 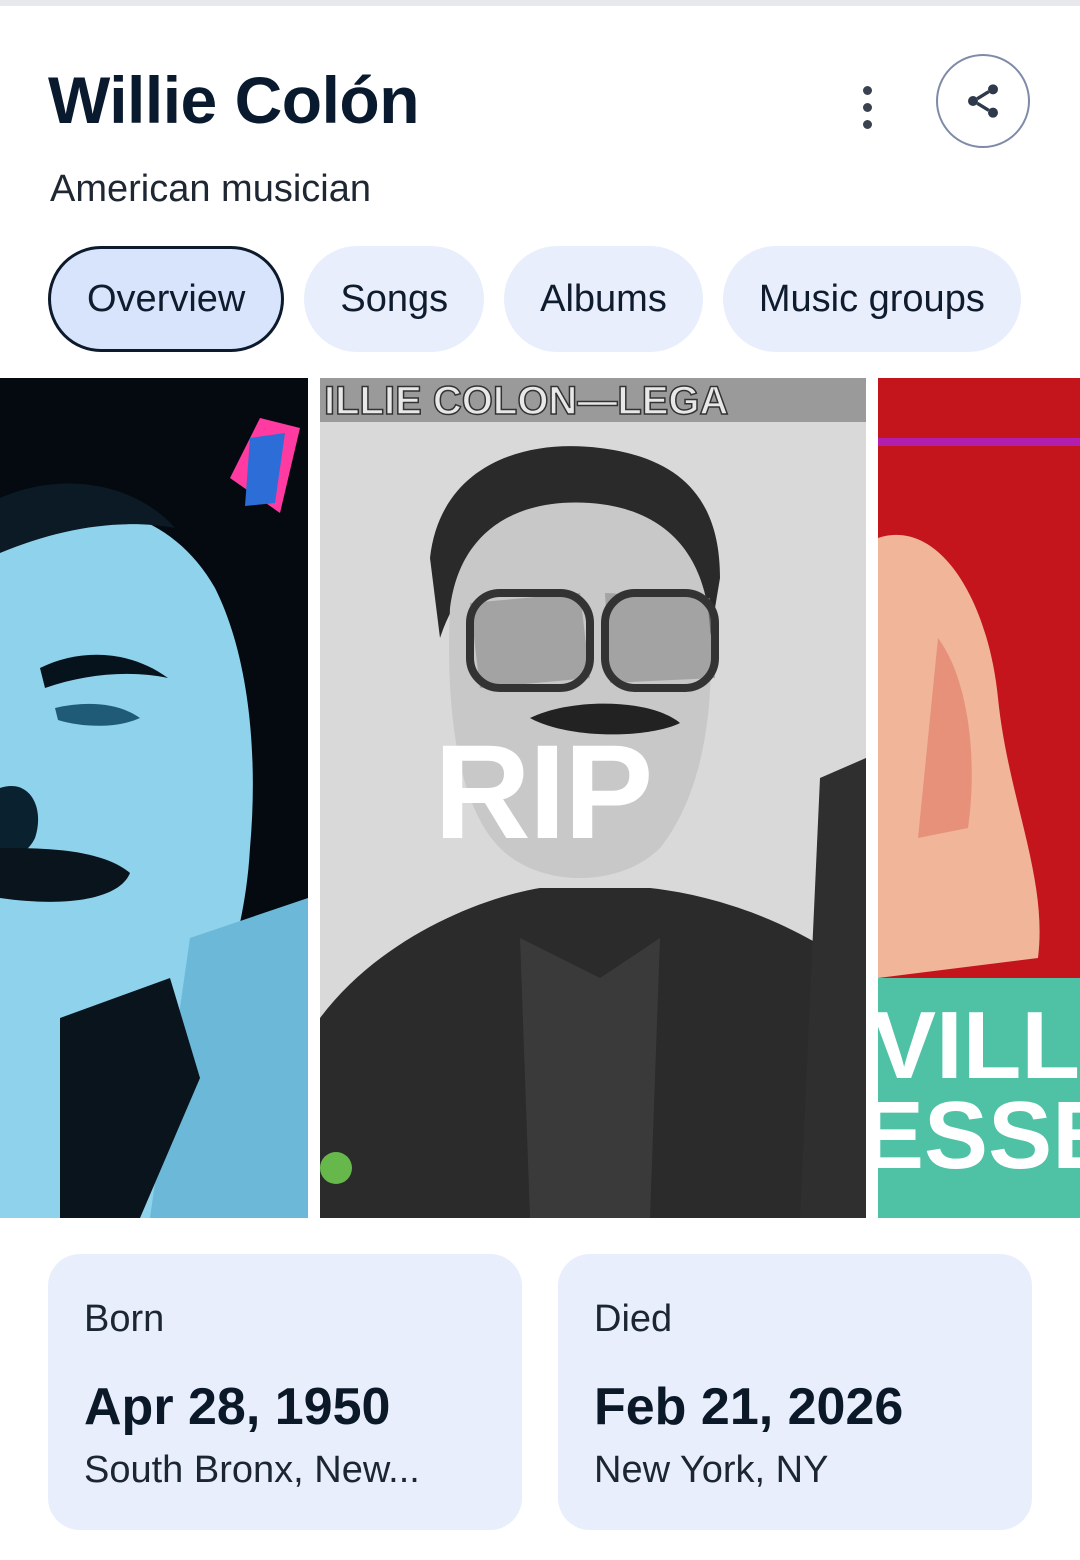 I want to click on entity-title: Willie Colón, so click(x=234, y=100).